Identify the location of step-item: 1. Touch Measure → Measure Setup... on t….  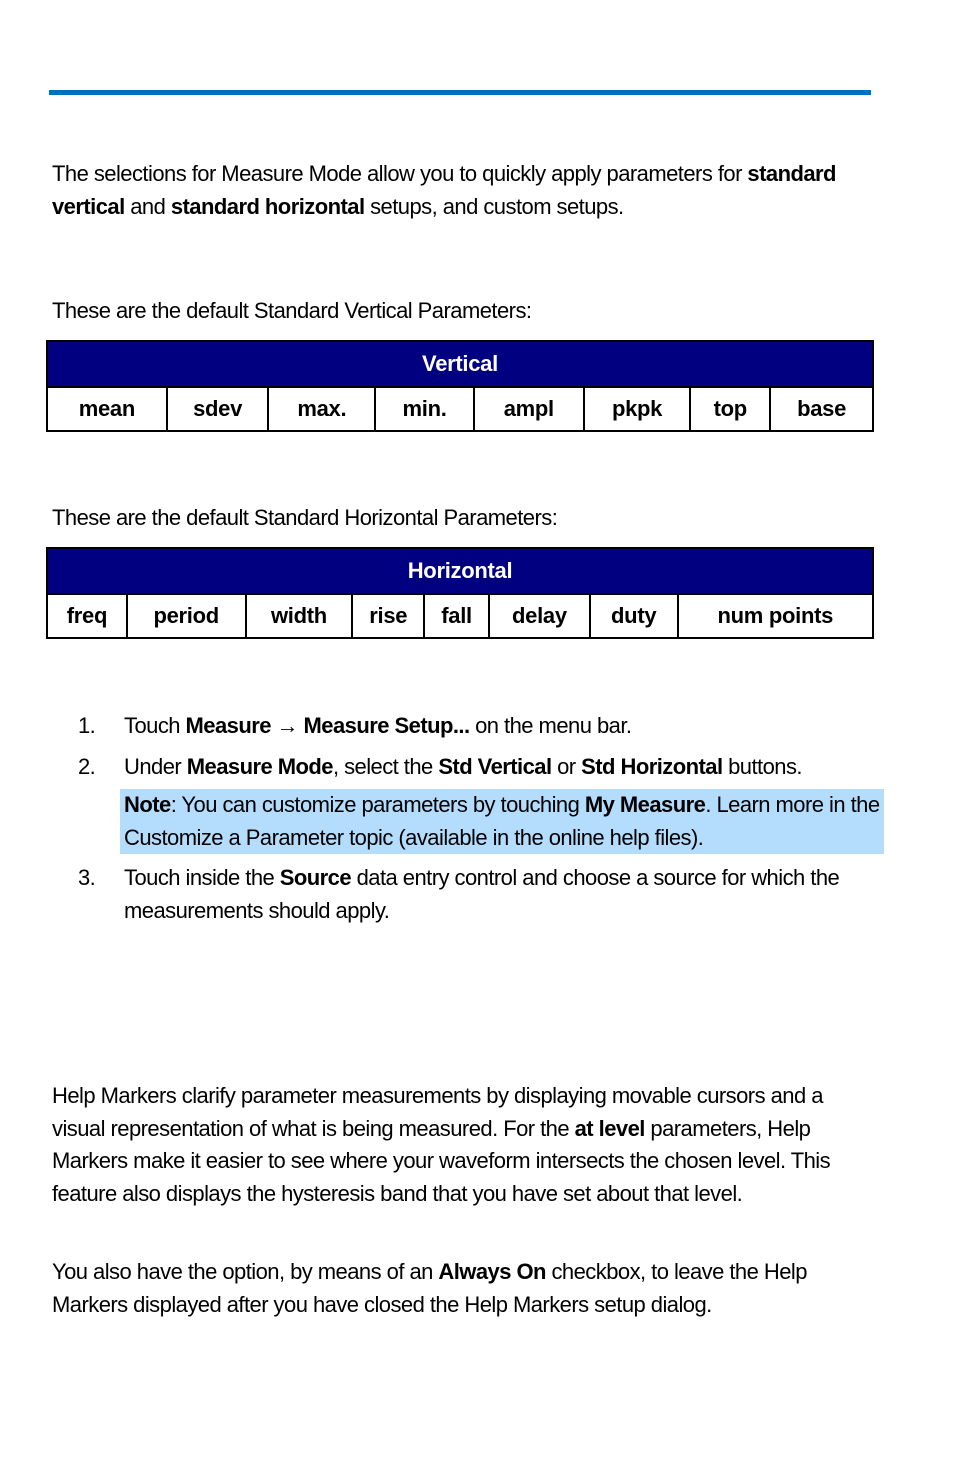
(478, 726).